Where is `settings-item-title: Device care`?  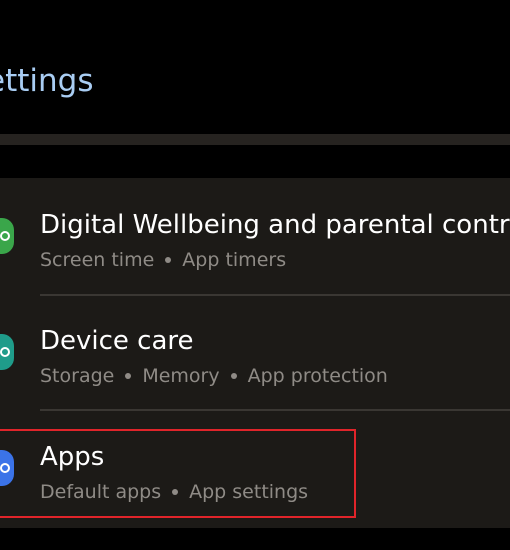
settings-item-title: Device care is located at coordinates (117, 341).